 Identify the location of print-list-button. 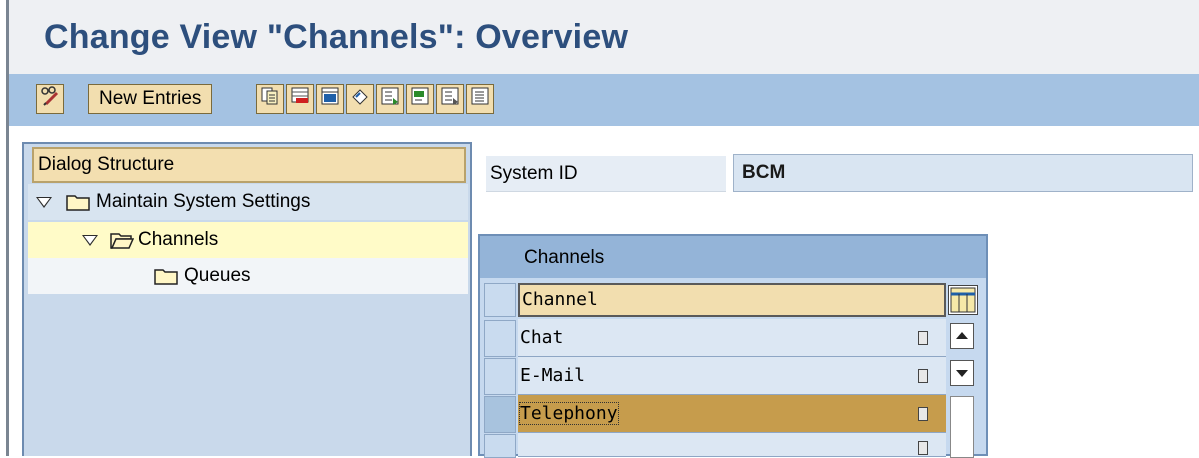
(480, 99).